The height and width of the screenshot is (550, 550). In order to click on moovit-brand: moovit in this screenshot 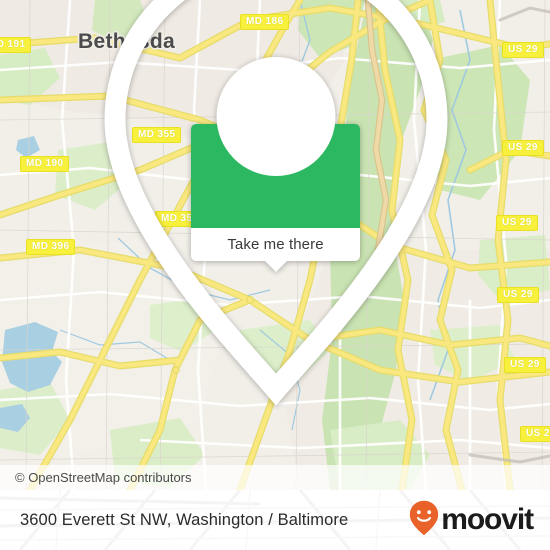, I will do `click(471, 520)`.